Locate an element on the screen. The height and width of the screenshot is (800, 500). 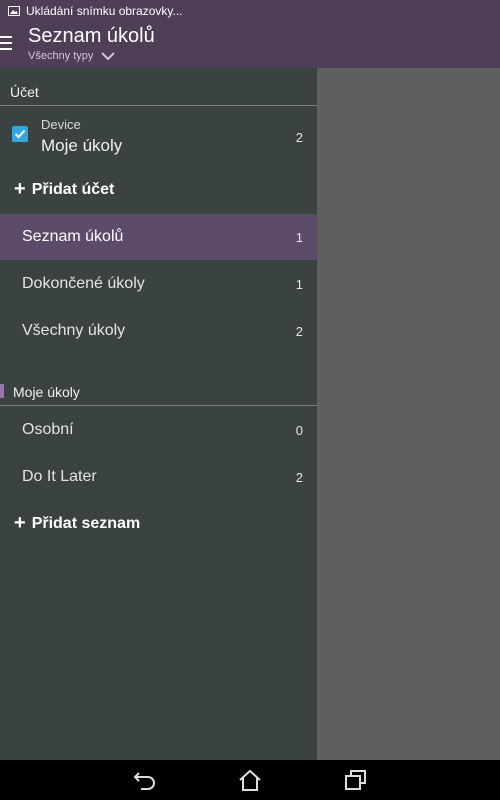
account-name: Moje úkoly is located at coordinates (82, 145).